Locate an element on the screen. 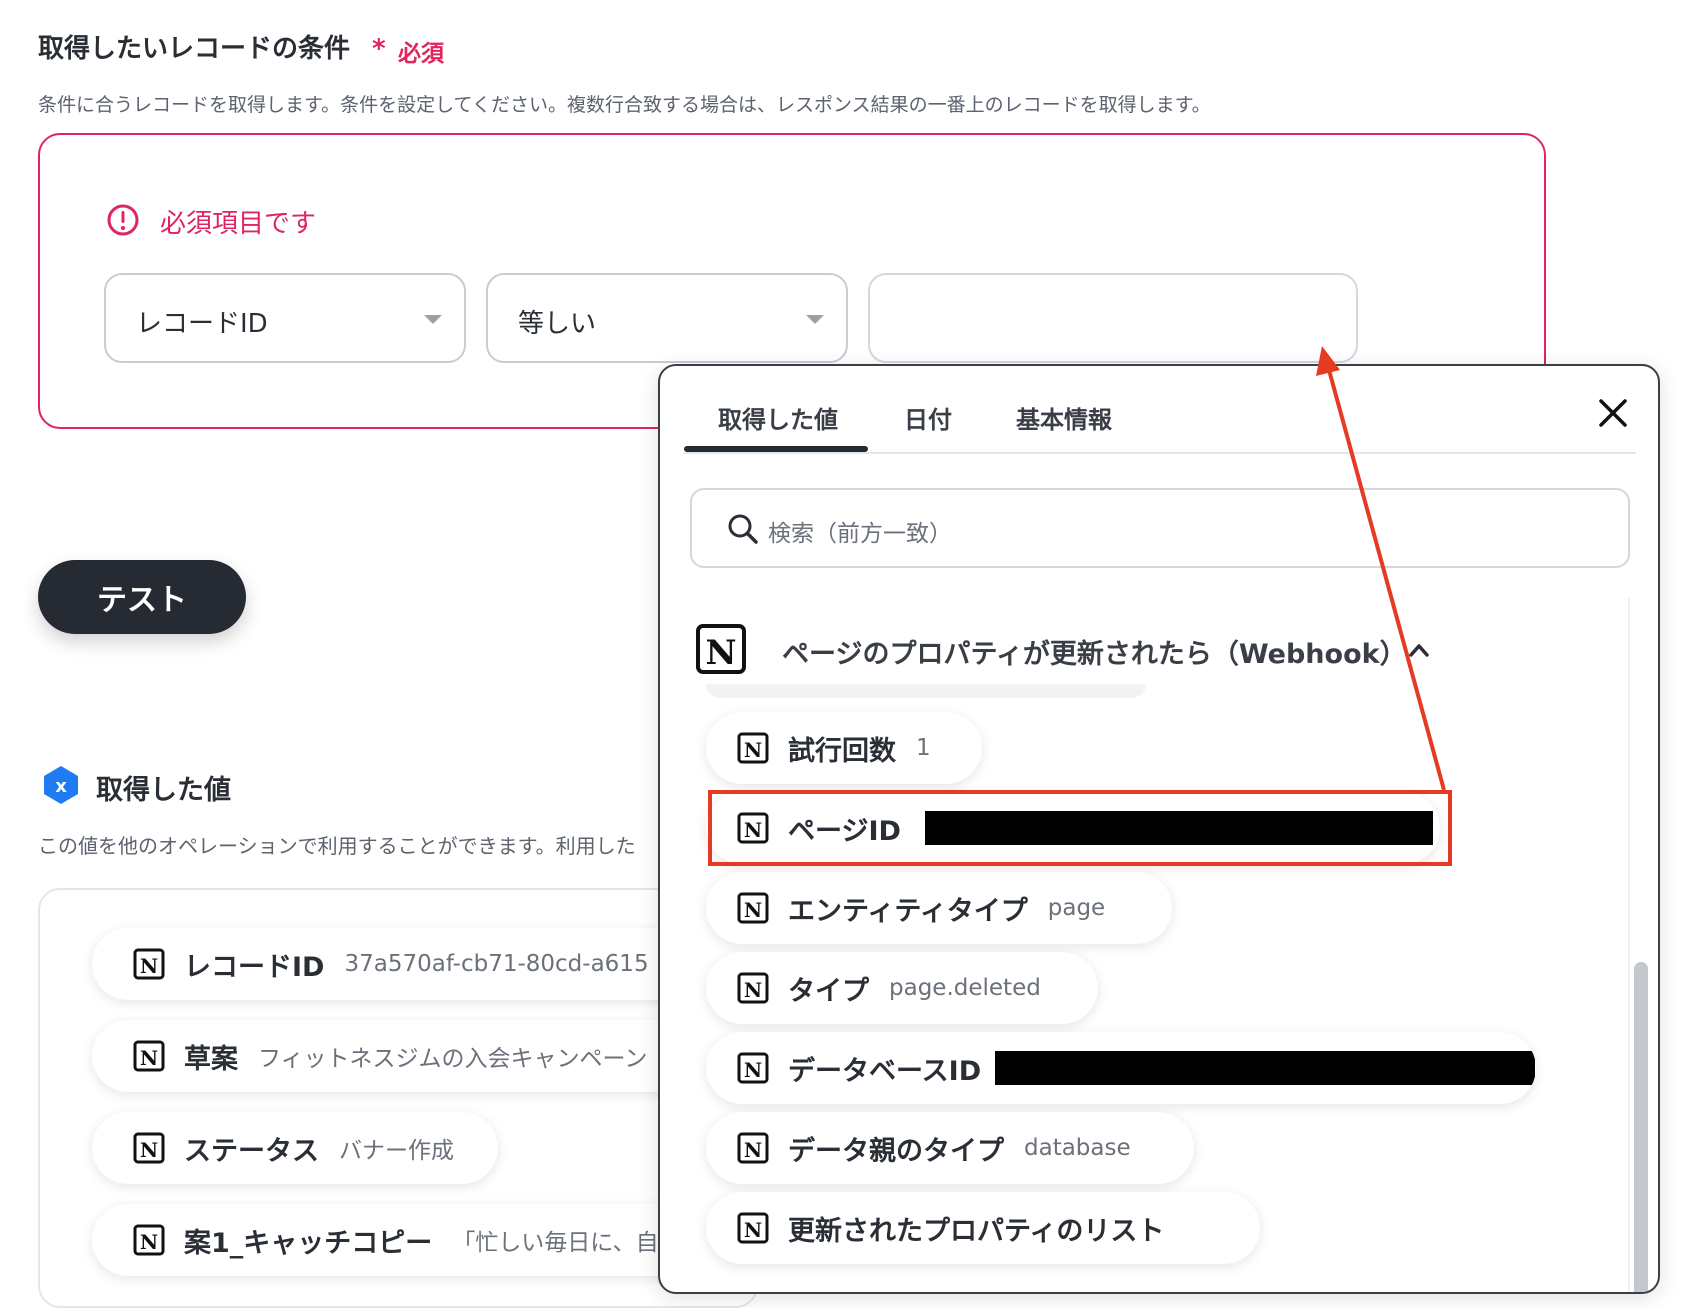 This screenshot has width=1698, height=1308. field-select-value: レコードID is located at coordinates (202, 324).